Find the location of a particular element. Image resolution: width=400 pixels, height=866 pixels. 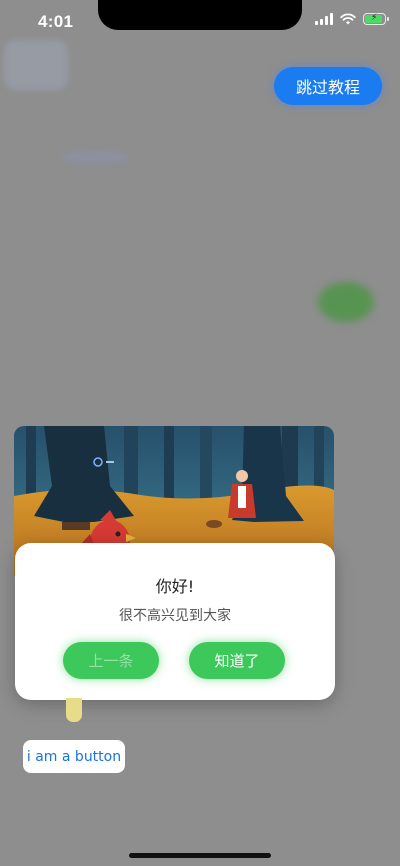

blurred-background-card is located at coordinates (36, 65).